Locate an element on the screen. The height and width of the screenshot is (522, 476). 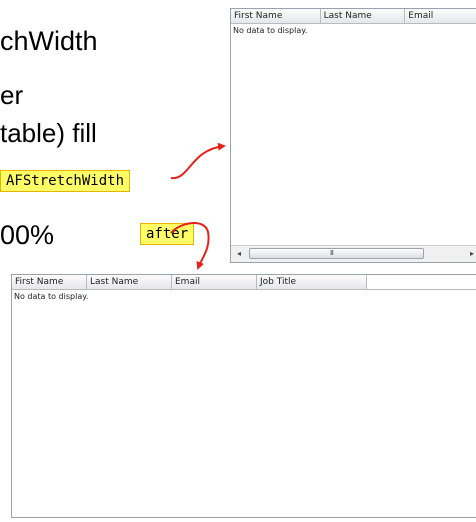
horizontal-scrollbar: ◂ III ▸ is located at coordinates (353, 253).